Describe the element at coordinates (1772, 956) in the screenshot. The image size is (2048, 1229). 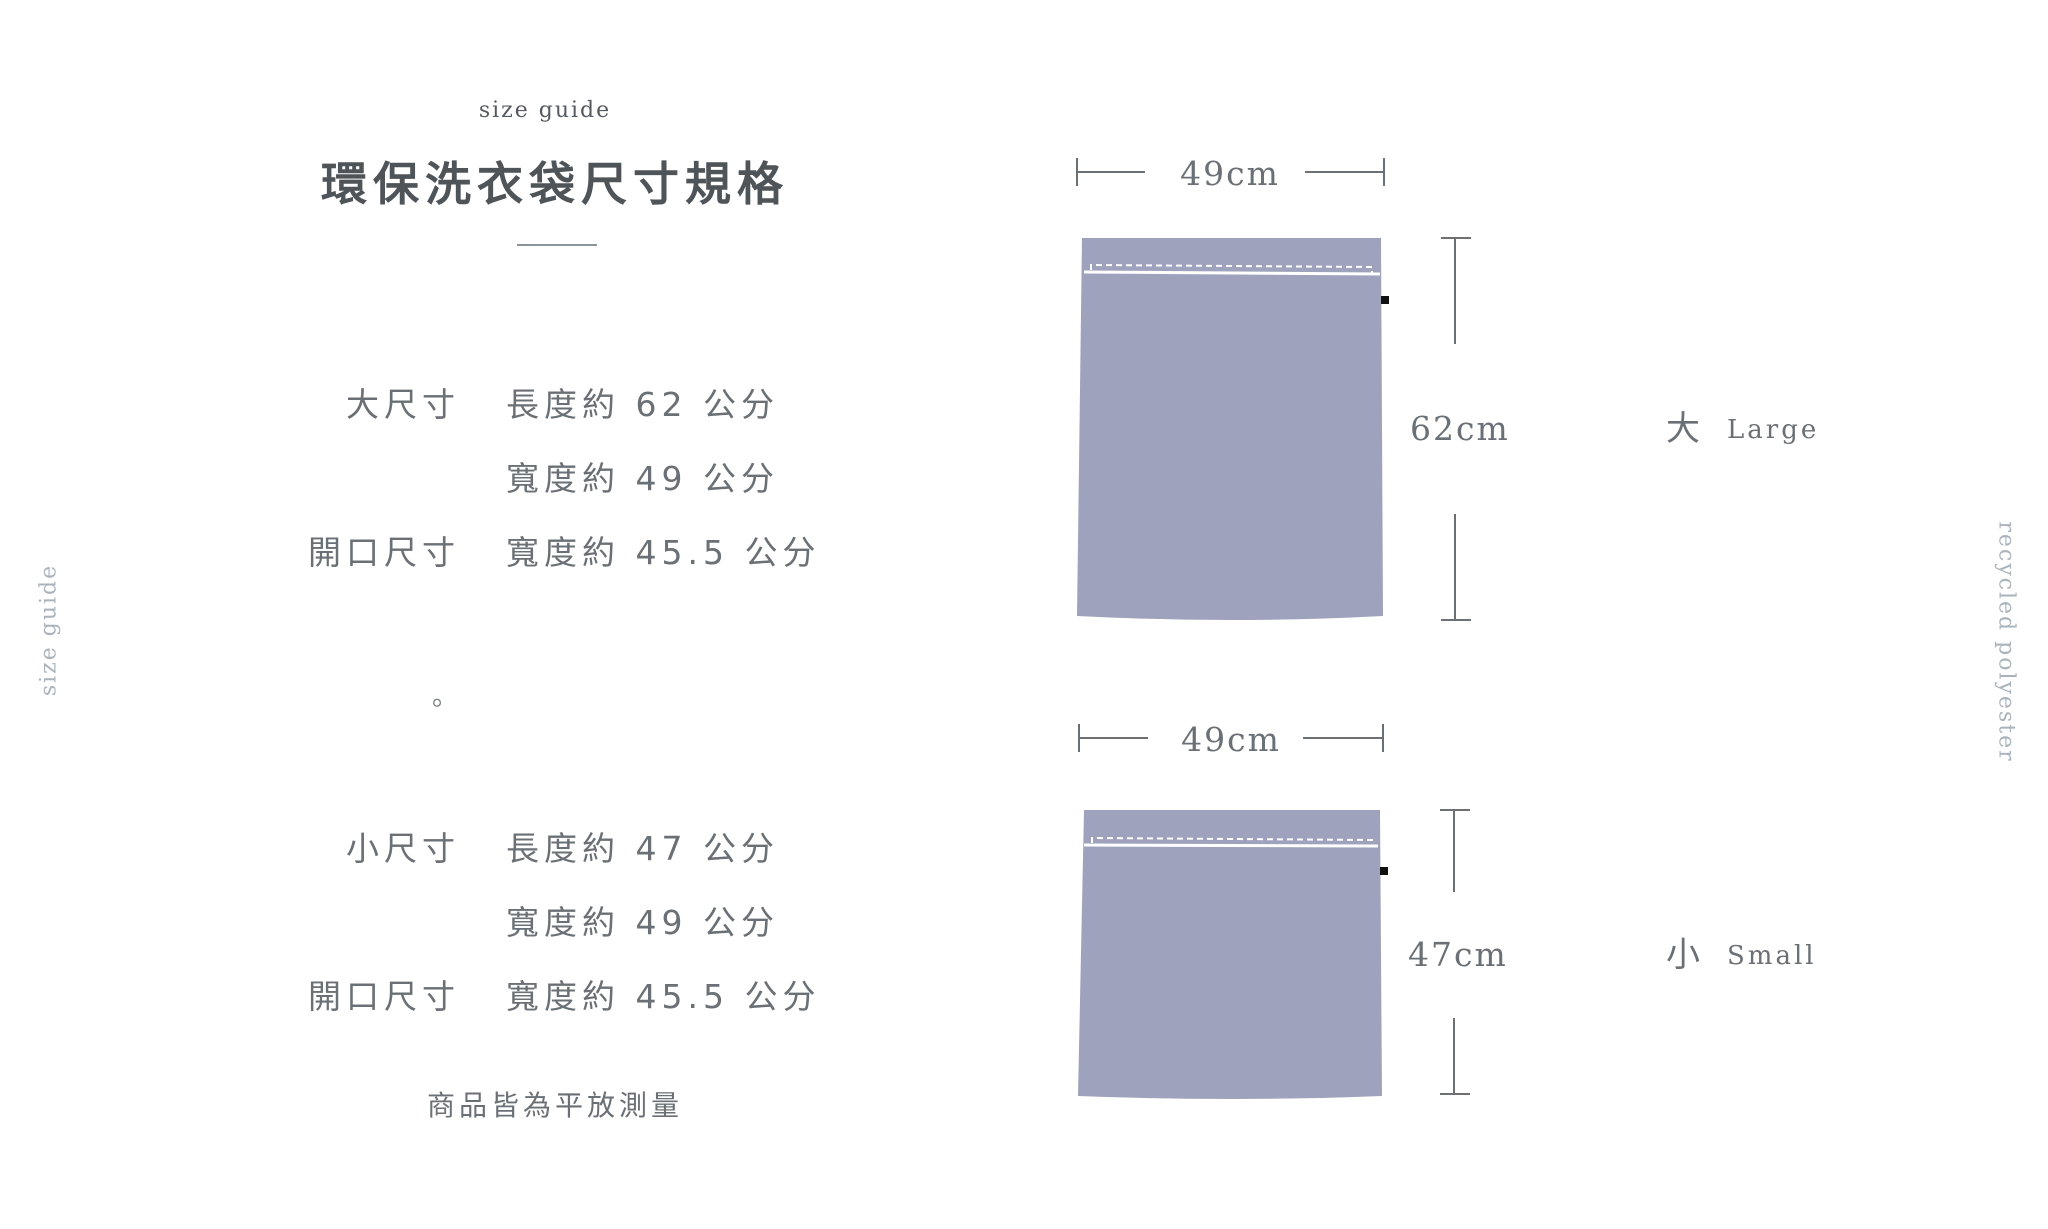
I see `small-size-en: Small` at that location.